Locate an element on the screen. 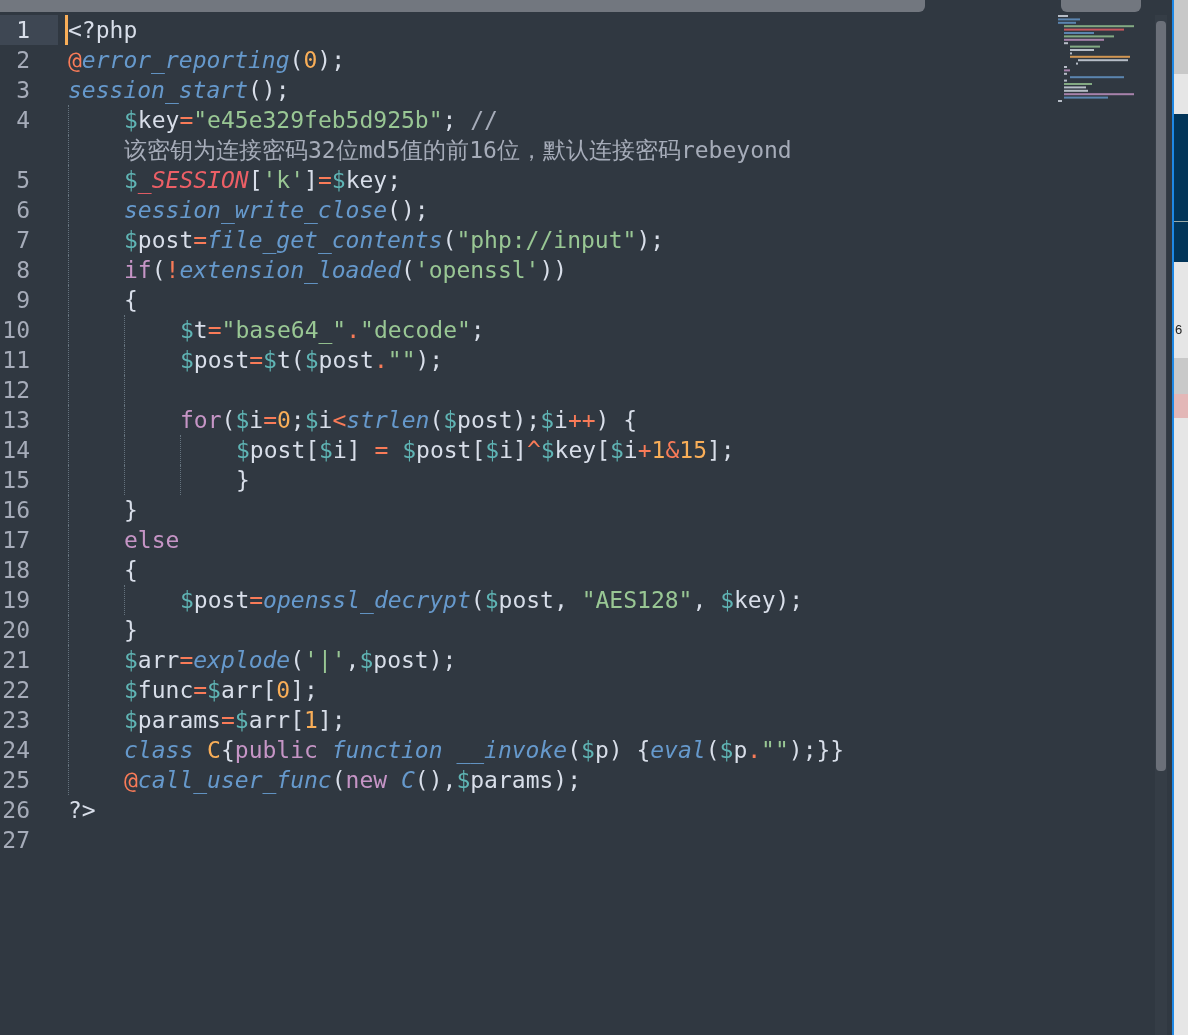  code-line: $post=$t($post.""); is located at coordinates (312, 360).